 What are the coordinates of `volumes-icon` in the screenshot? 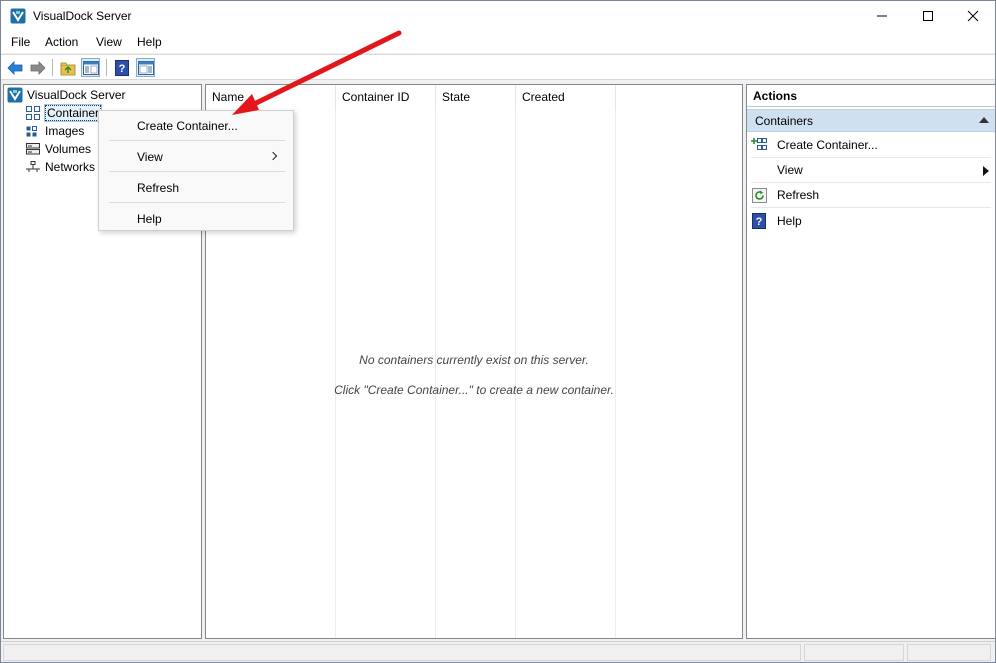 It's located at (33, 149).